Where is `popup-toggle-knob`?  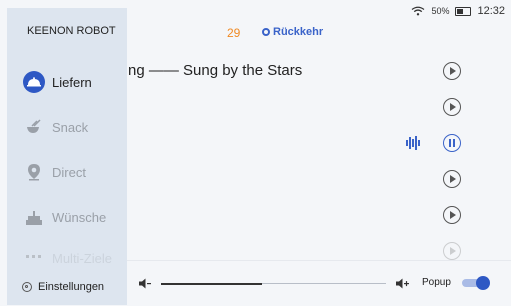
popup-toggle-knob is located at coordinates (483, 283).